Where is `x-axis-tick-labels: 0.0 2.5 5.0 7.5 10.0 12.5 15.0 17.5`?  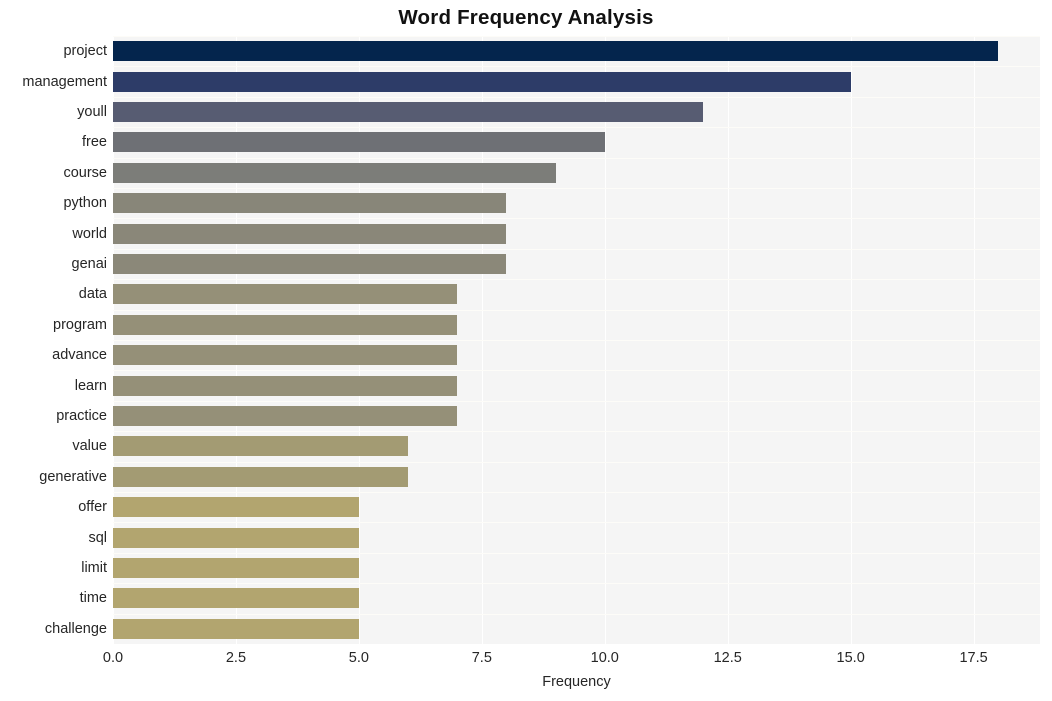
x-axis-tick-labels: 0.0 2.5 5.0 7.5 10.0 12.5 15.0 17.5 is located at coordinates (526, 661).